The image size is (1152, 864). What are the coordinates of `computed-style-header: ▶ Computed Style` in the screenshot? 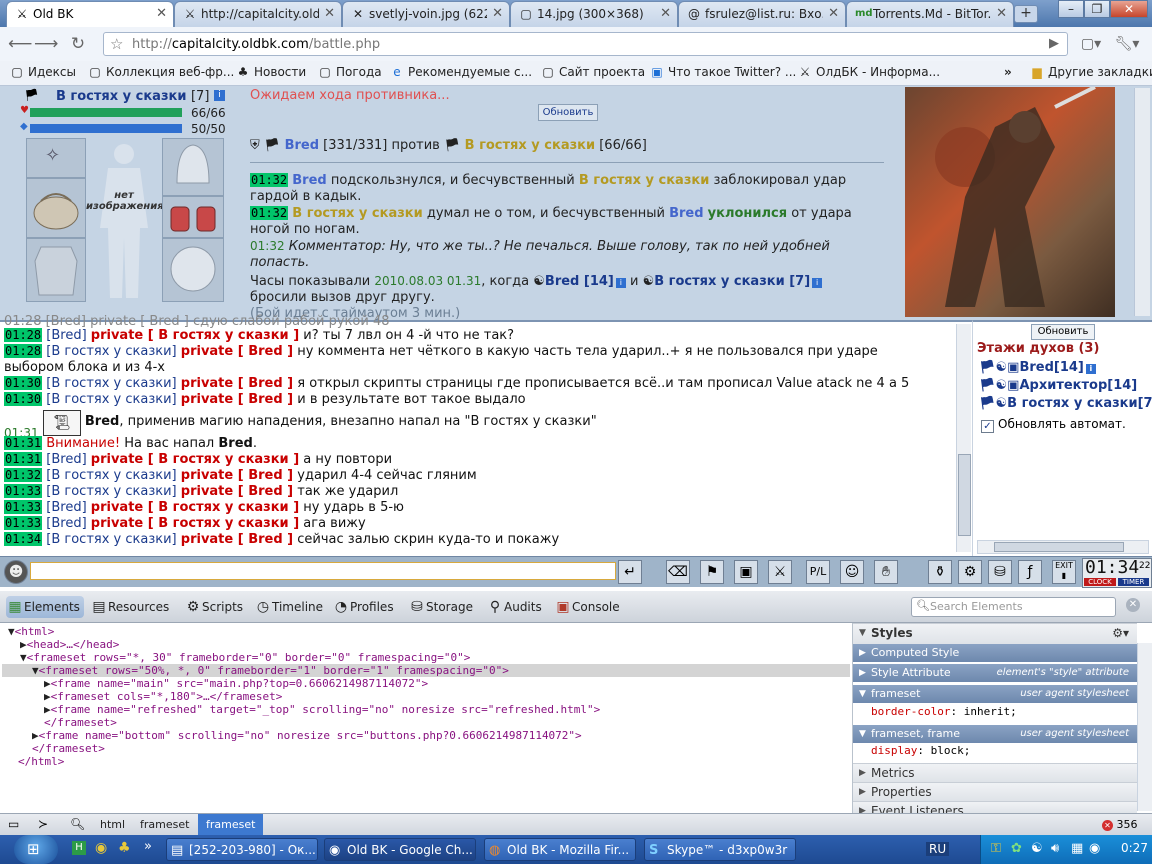 It's located at (995, 653).